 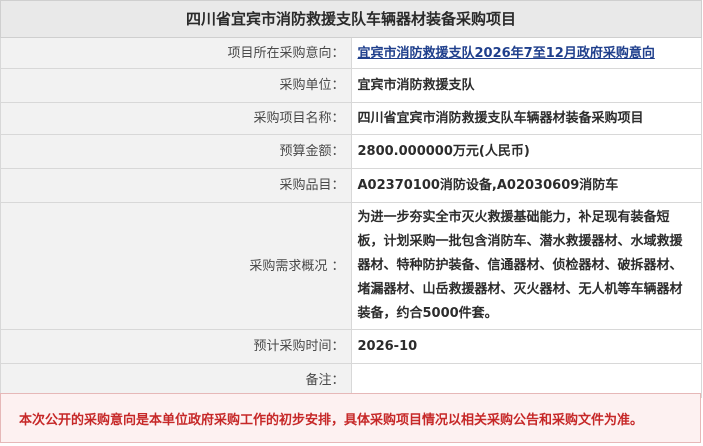 I want to click on row-value-budget: 2800.000000万元(人民币), so click(x=526, y=151).